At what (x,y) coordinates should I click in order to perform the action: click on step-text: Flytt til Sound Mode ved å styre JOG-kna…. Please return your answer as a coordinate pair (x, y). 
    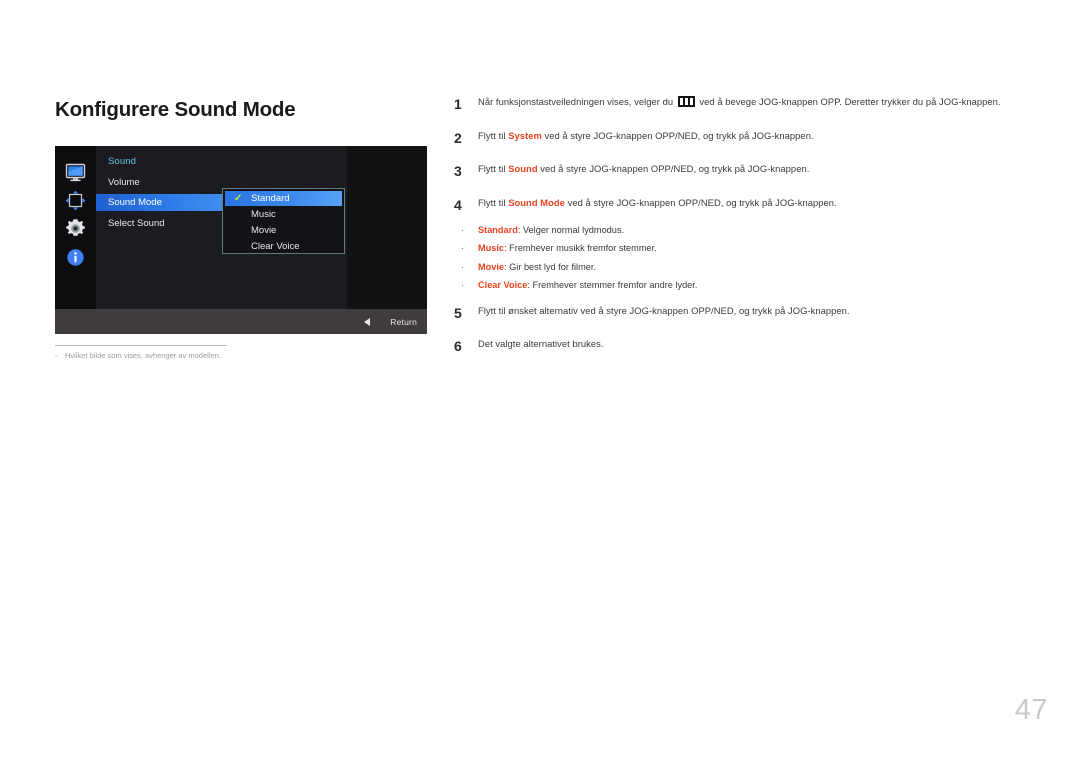
    Looking at the image, I should click on (657, 202).